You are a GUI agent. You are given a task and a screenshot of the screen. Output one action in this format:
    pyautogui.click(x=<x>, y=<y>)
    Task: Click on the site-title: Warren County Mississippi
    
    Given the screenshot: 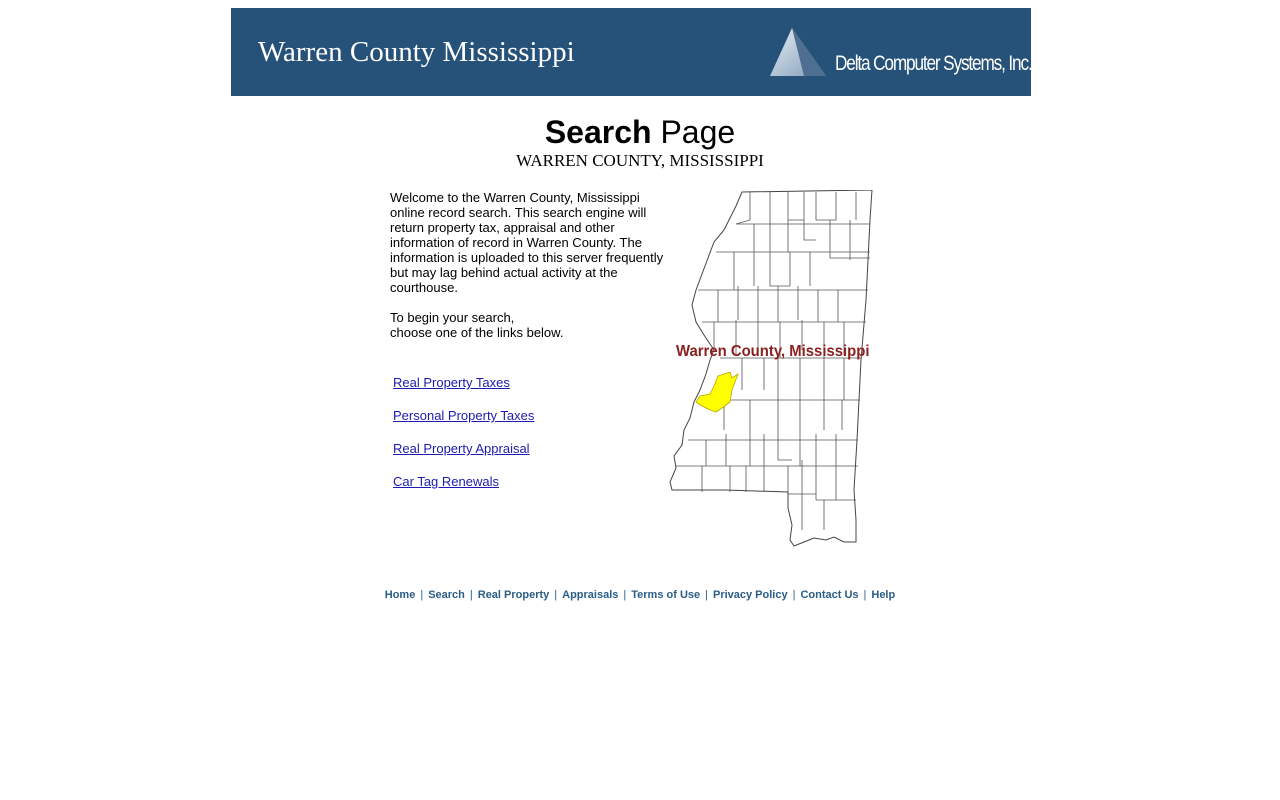 What is the action you would take?
    pyautogui.click(x=416, y=52)
    